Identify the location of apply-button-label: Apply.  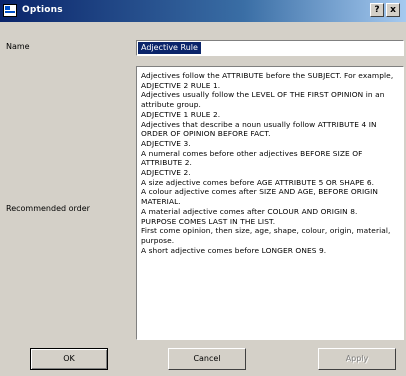
(357, 358).